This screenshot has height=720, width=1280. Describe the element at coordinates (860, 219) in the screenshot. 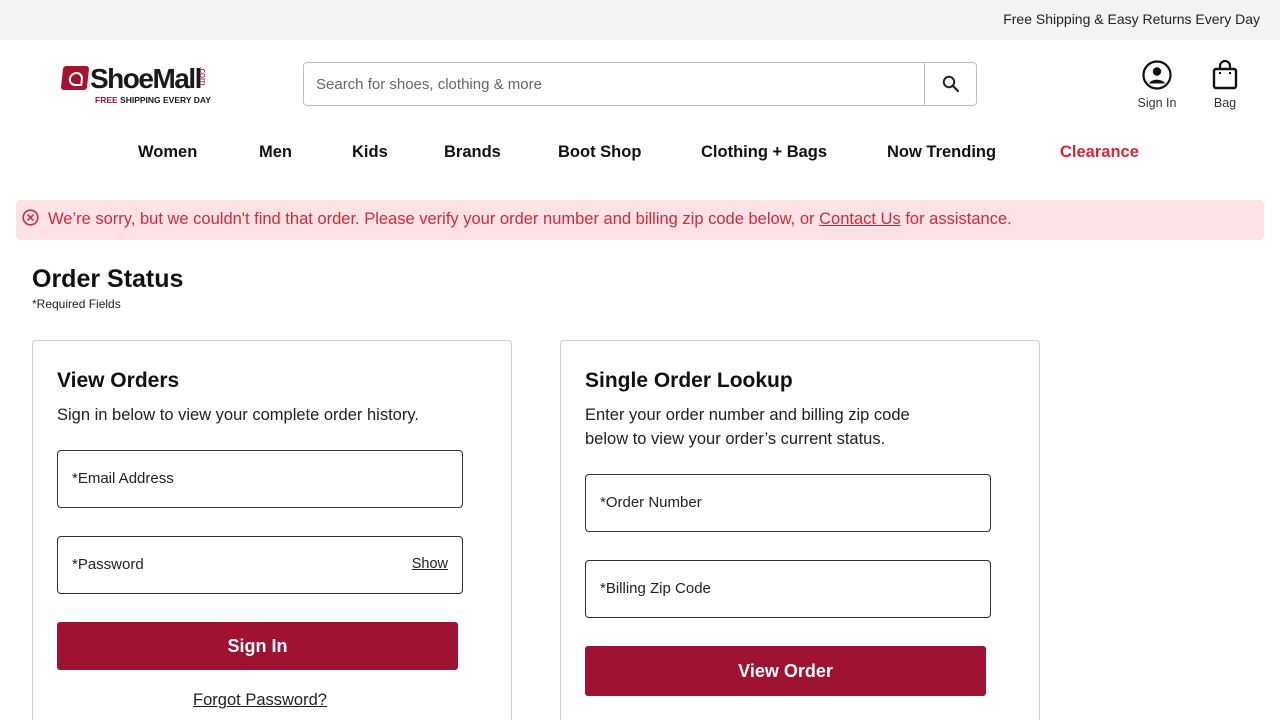

I see `contact-us-link: Contact Us` at that location.